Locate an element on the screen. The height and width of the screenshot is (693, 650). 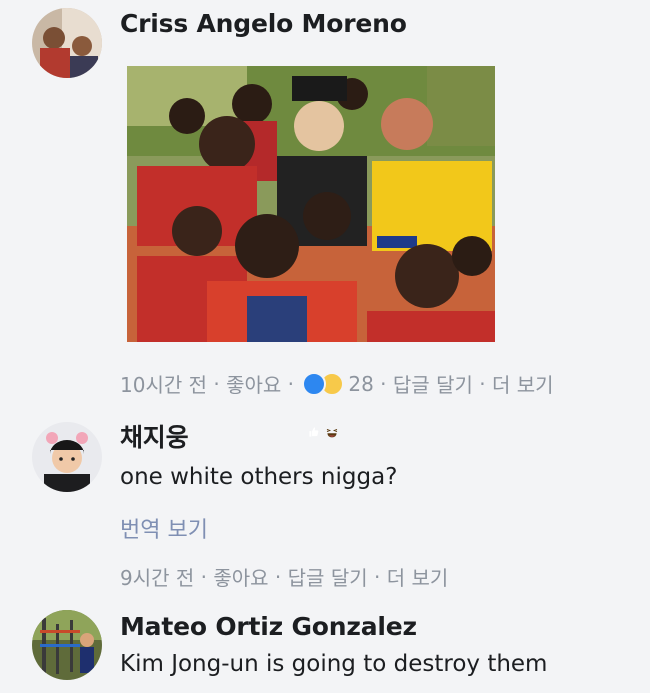
comment-author: Criss Angelo Moreno is located at coordinates (263, 24).